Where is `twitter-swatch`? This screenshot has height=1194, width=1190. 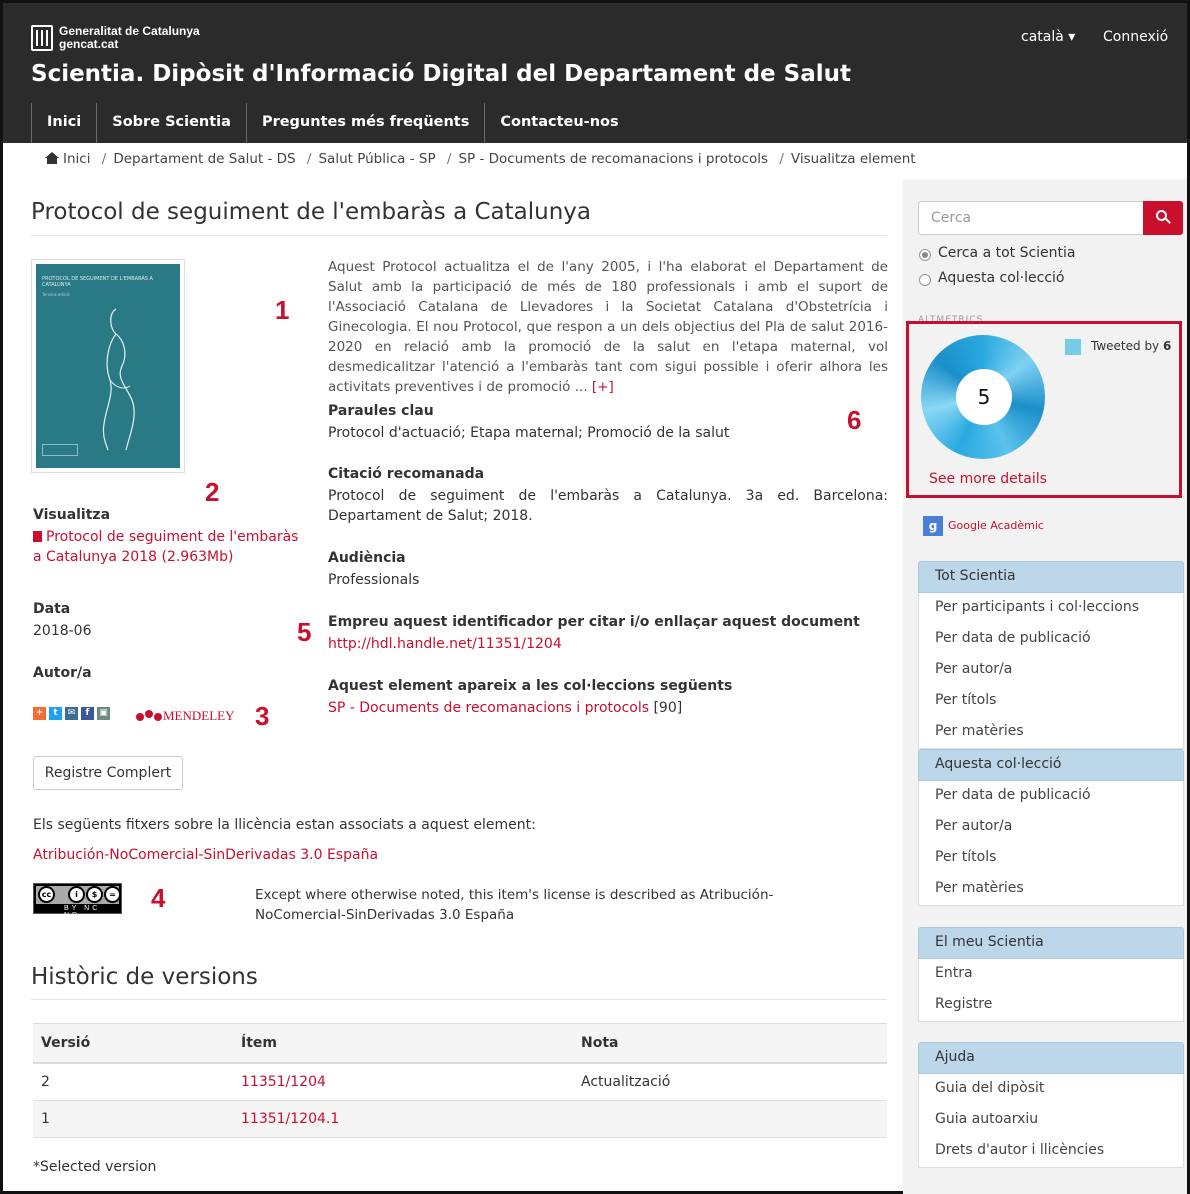 twitter-swatch is located at coordinates (1073, 347).